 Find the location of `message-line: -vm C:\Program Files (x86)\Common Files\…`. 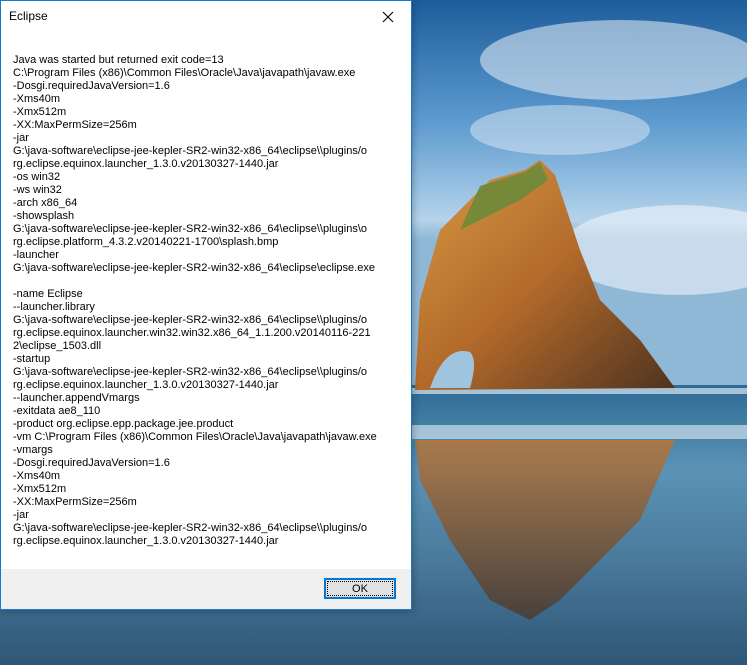

message-line: -vm C:\Program Files (x86)\Common Files\… is located at coordinates (195, 437).